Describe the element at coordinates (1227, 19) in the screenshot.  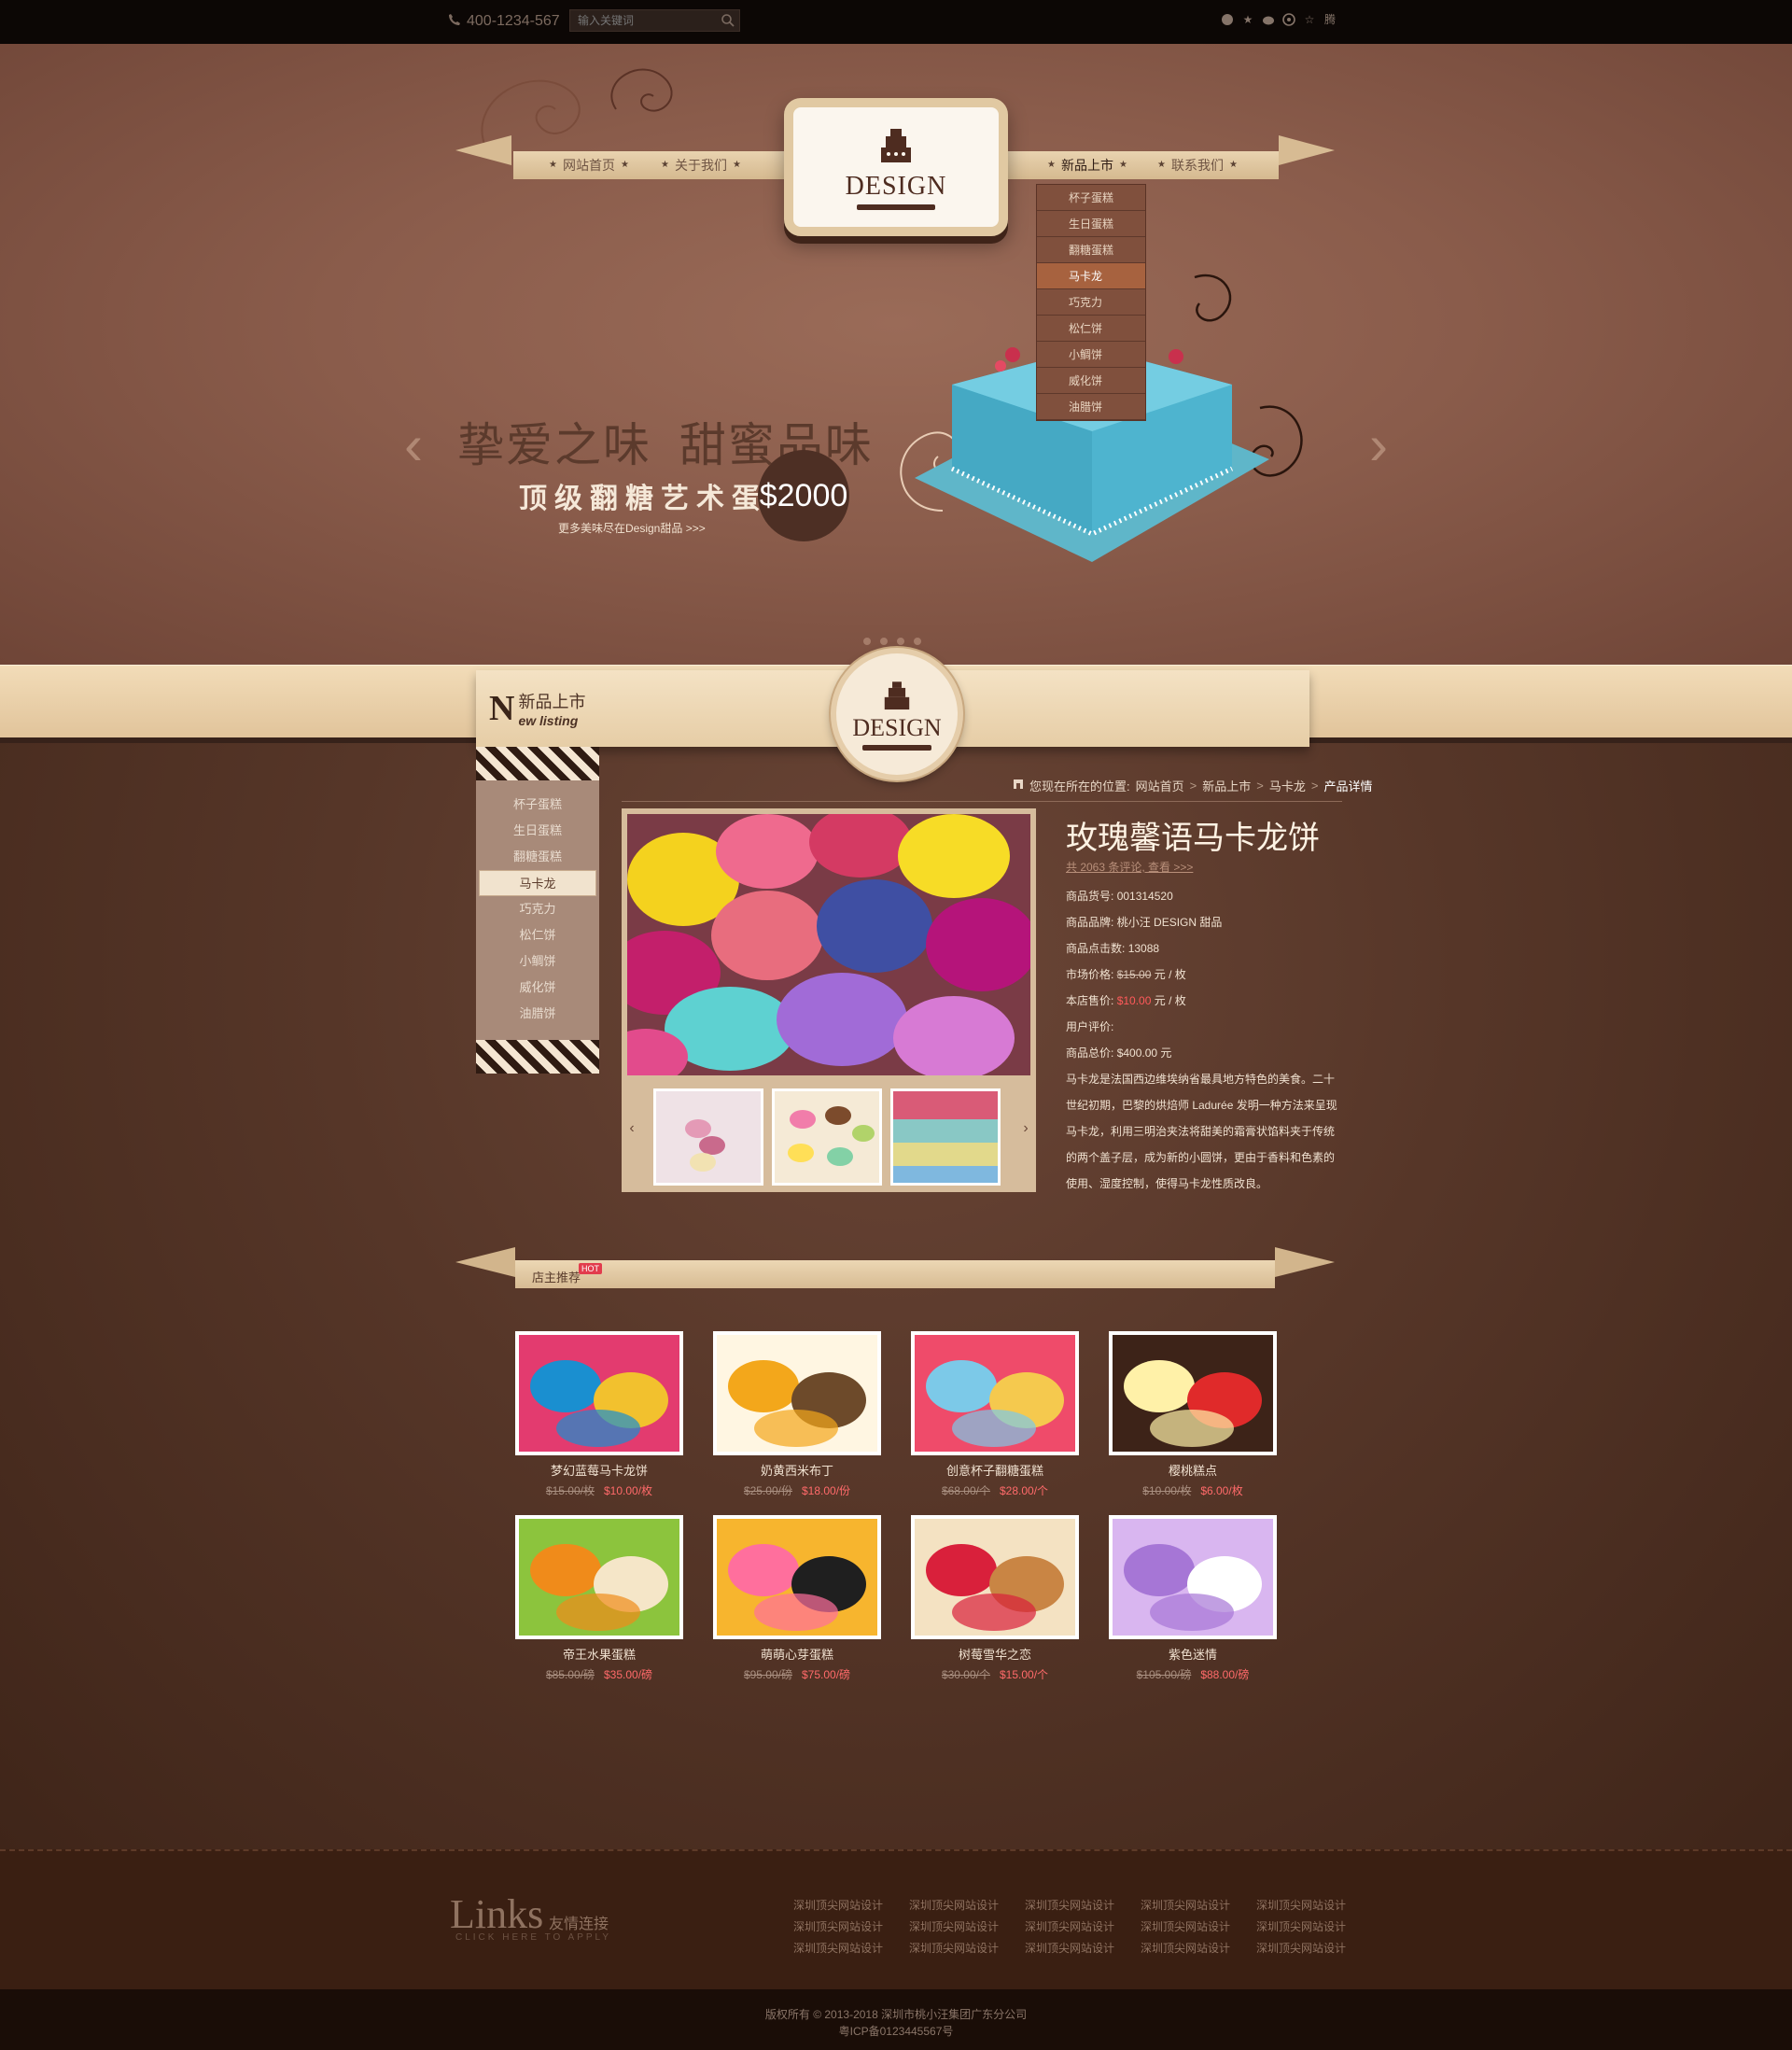
I see `globe-icon` at that location.